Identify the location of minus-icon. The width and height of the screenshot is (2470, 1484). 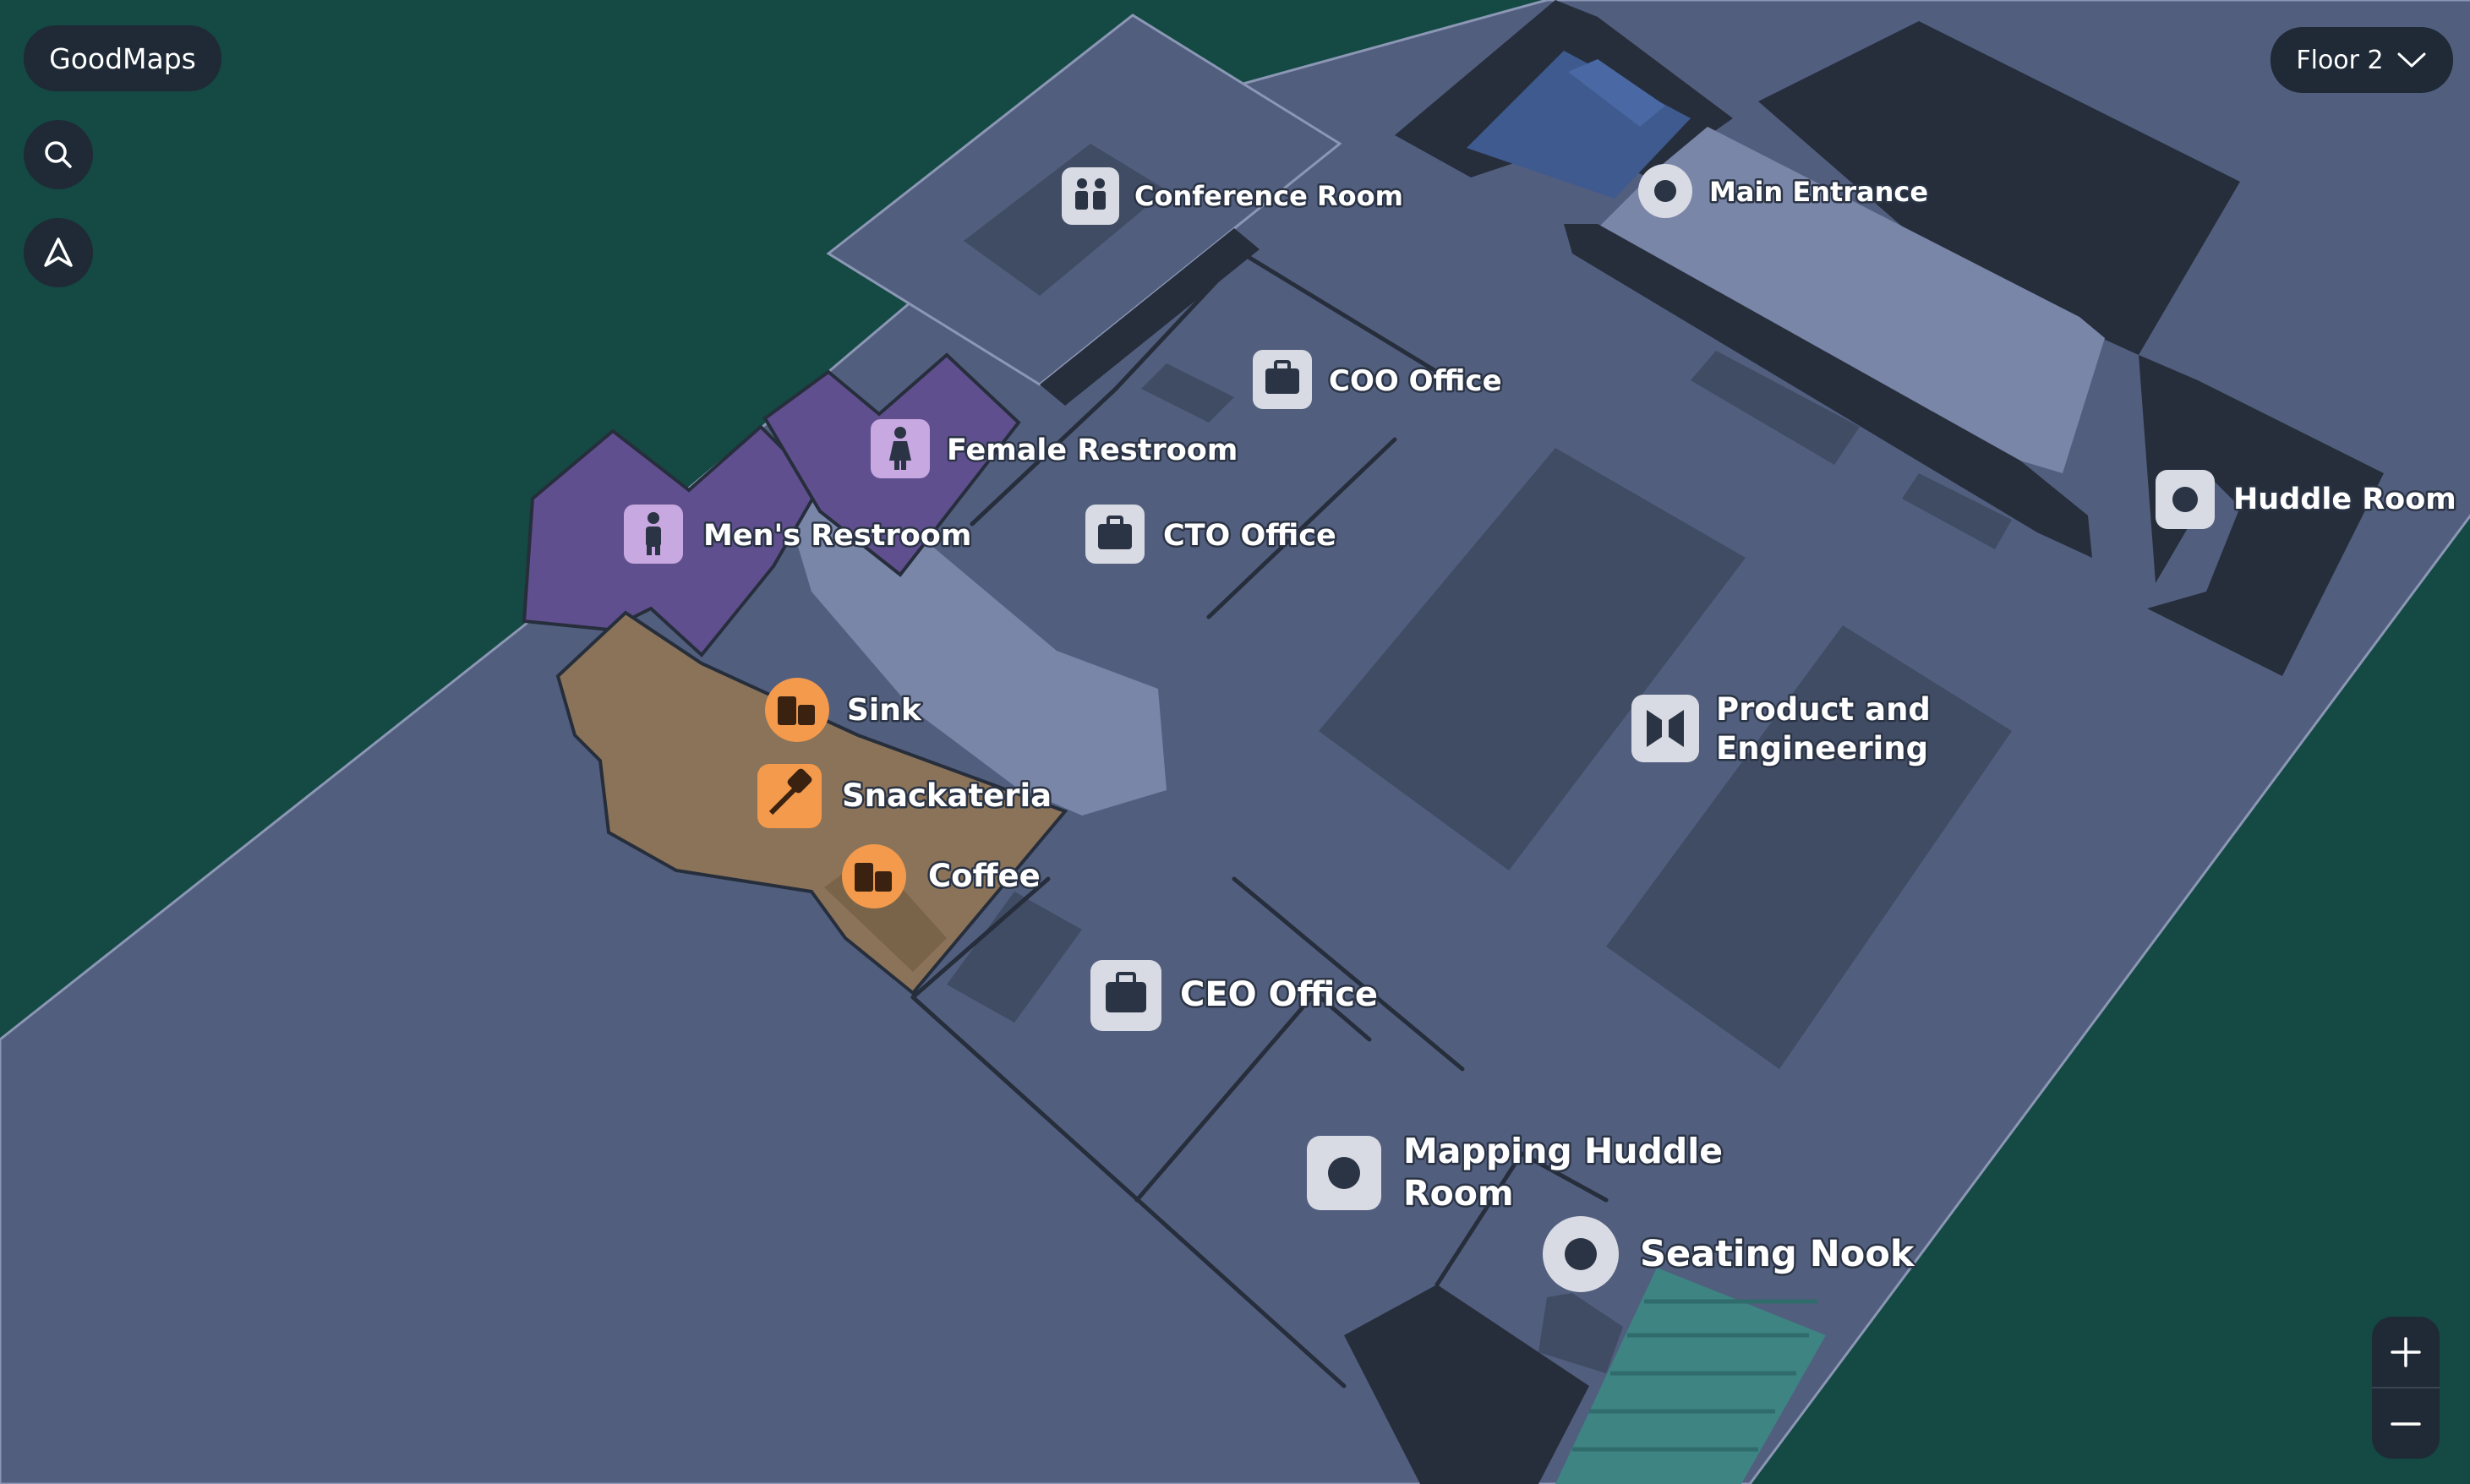
(2406, 1424).